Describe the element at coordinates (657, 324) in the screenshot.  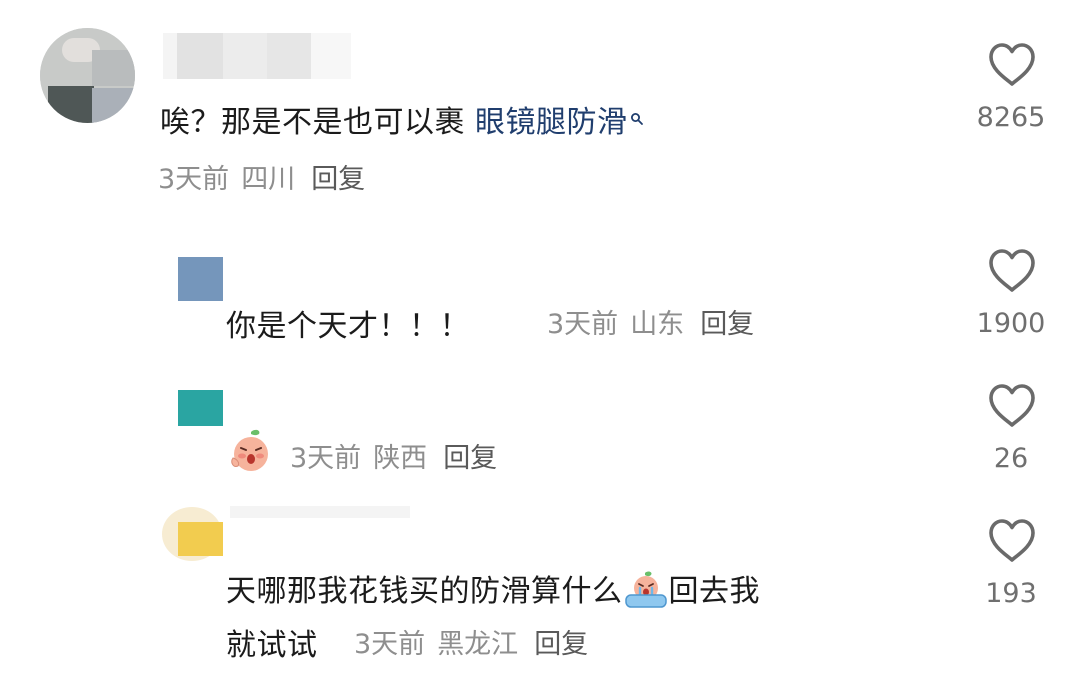
I see `reply-location: 山东` at that location.